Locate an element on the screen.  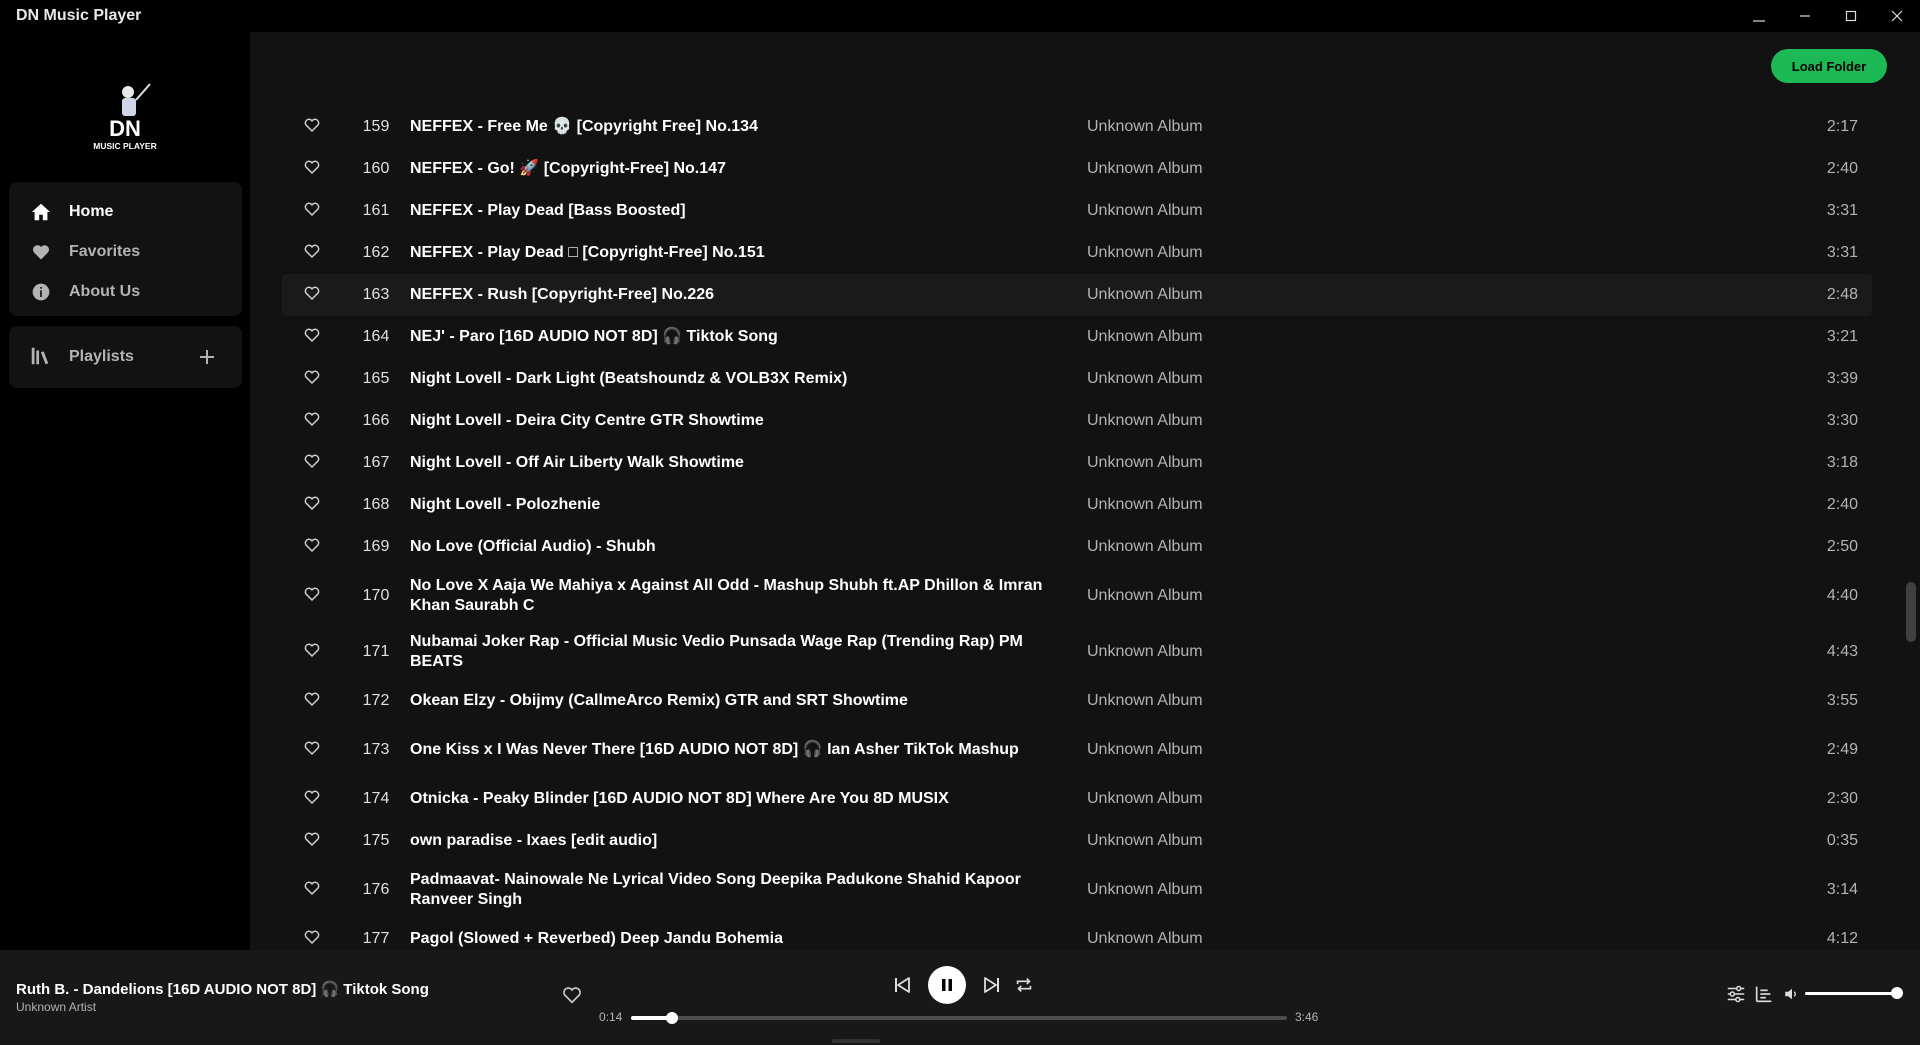
repeat-button is located at coordinates (1024, 985).